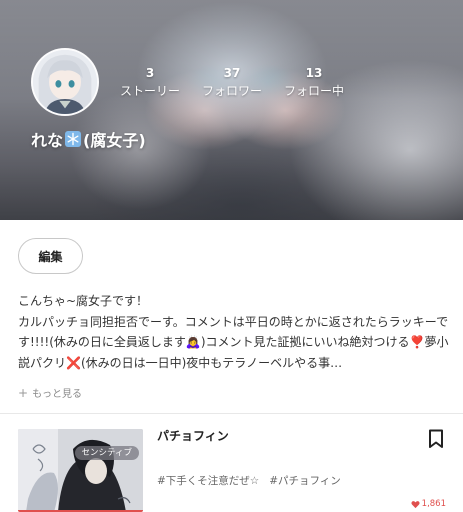 The width and height of the screenshot is (463, 512). I want to click on username: れな (腐女子), so click(88, 139).